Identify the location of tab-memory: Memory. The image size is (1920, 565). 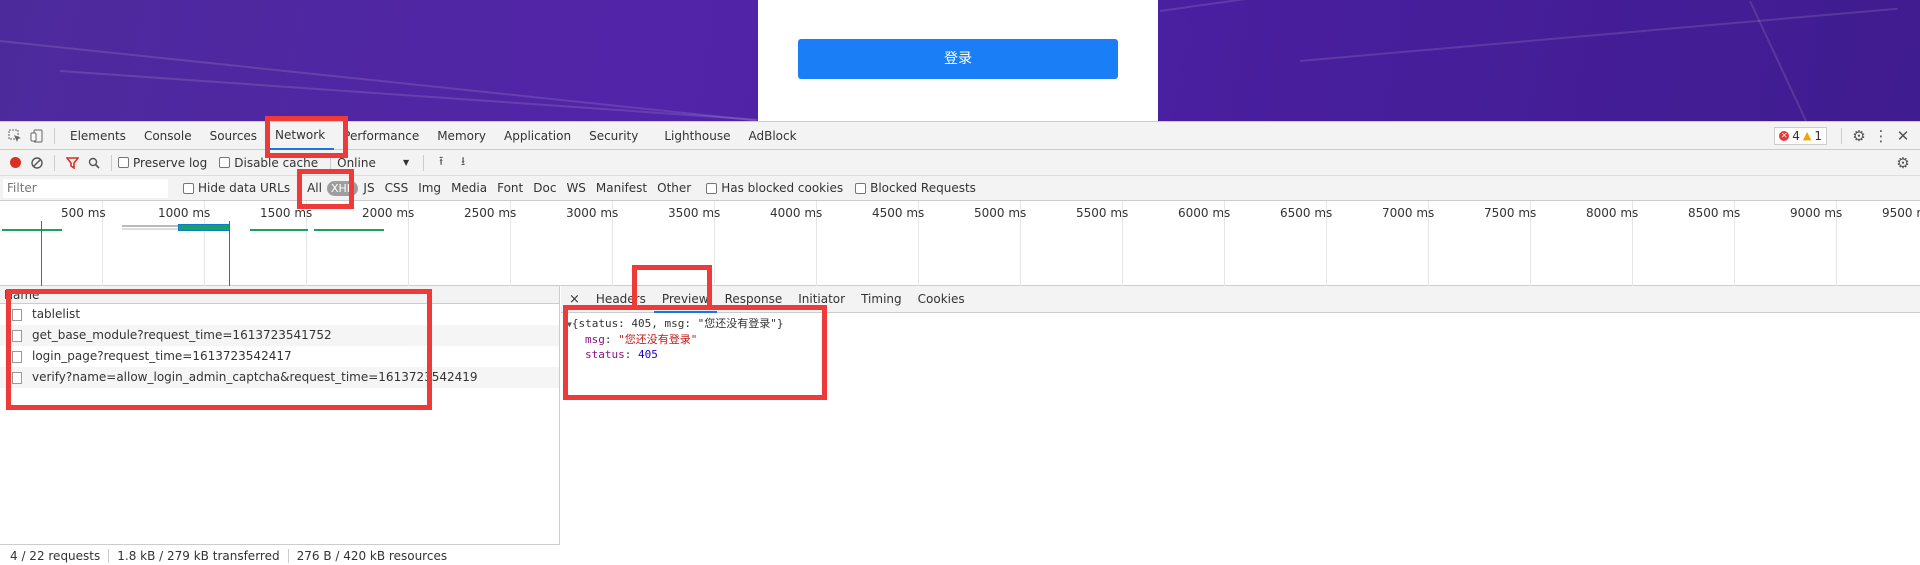
(461, 136).